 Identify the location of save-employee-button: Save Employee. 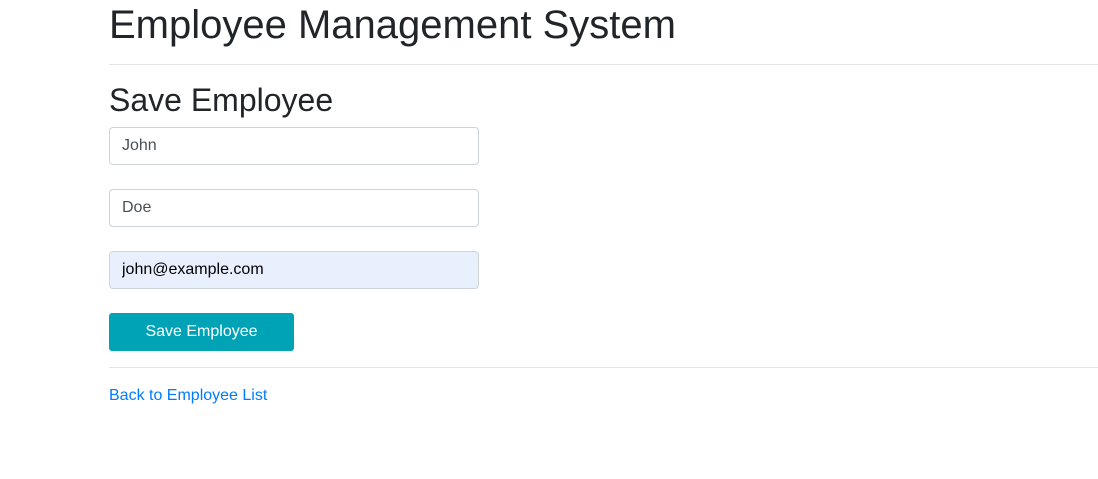
(201, 332).